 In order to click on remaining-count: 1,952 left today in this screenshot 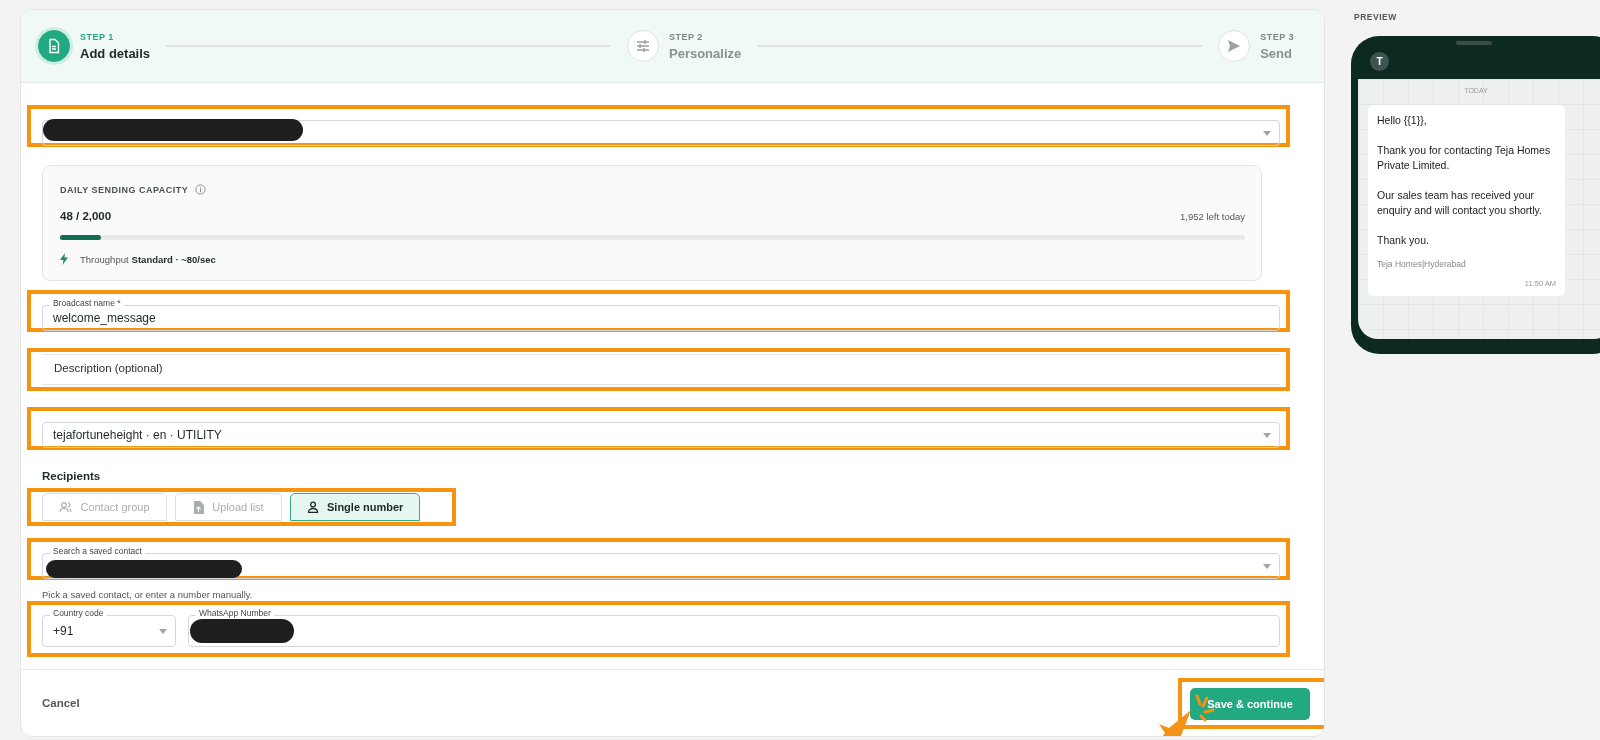, I will do `click(1212, 216)`.